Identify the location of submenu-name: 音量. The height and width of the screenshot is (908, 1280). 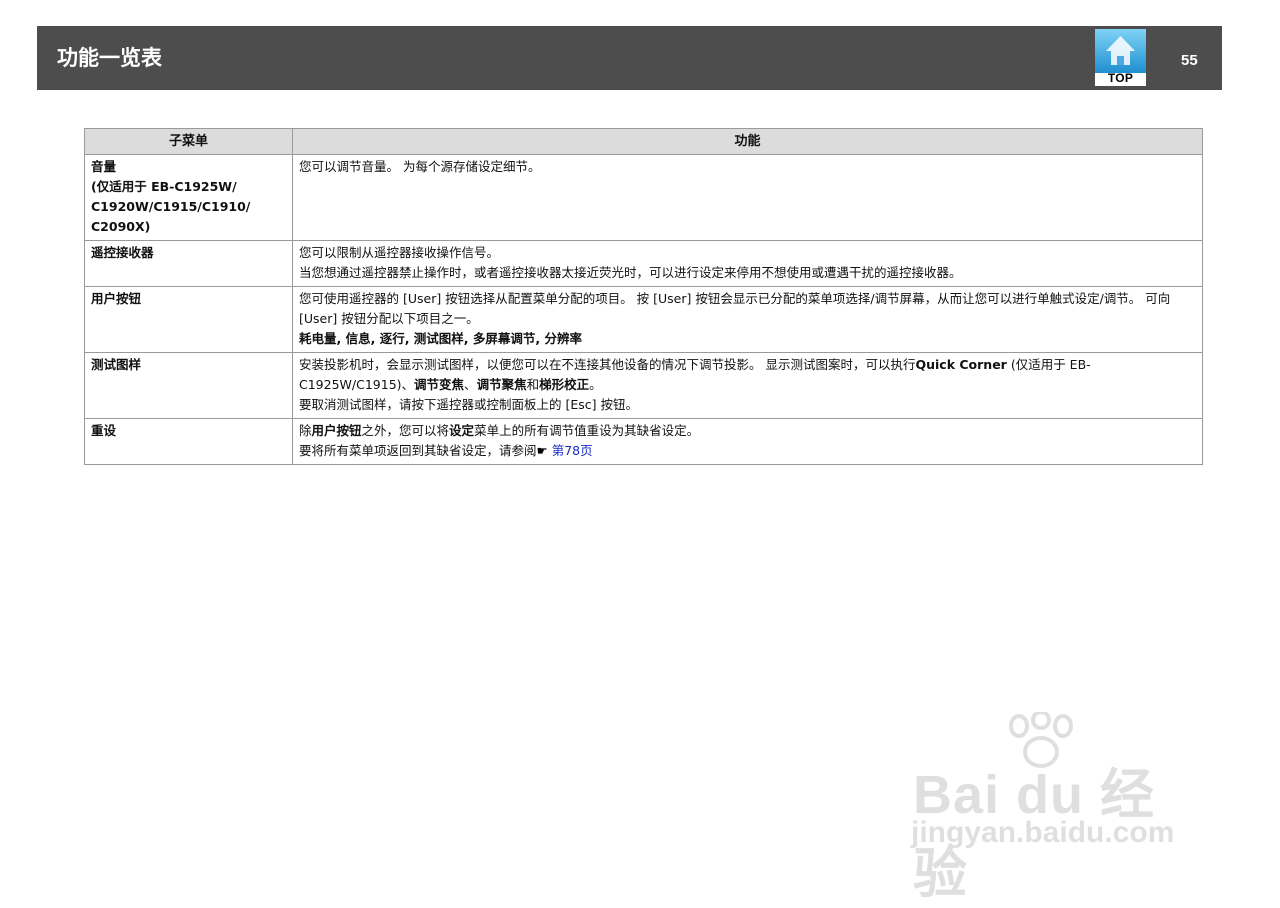
(104, 166).